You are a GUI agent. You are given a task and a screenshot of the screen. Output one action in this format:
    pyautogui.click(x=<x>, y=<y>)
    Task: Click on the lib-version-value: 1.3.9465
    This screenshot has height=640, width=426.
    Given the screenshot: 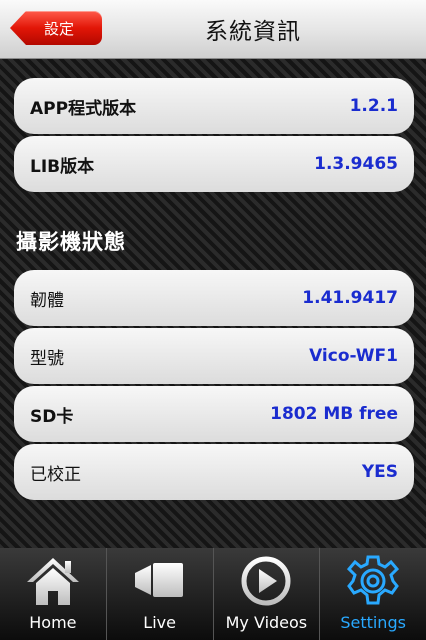 What is the action you would take?
    pyautogui.click(x=356, y=164)
    